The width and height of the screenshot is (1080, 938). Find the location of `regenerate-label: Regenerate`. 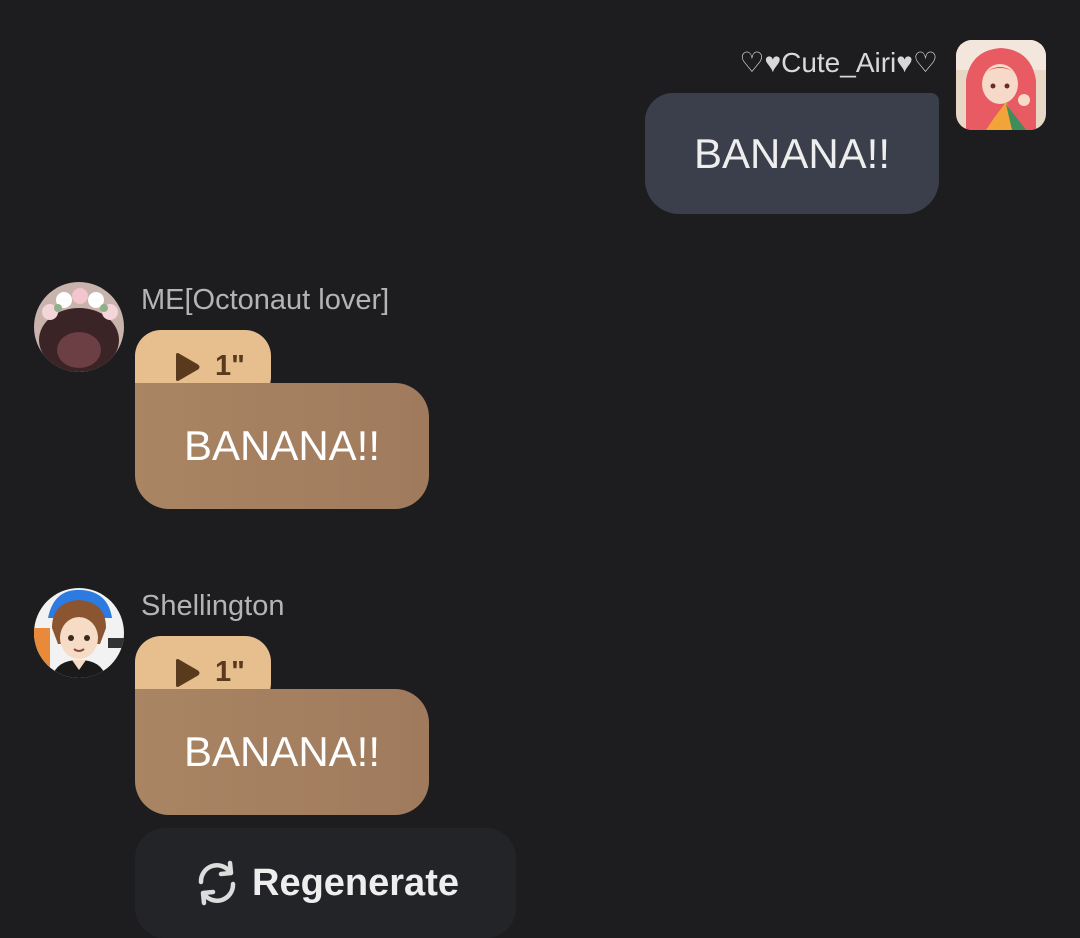

regenerate-label: Regenerate is located at coordinates (355, 883).